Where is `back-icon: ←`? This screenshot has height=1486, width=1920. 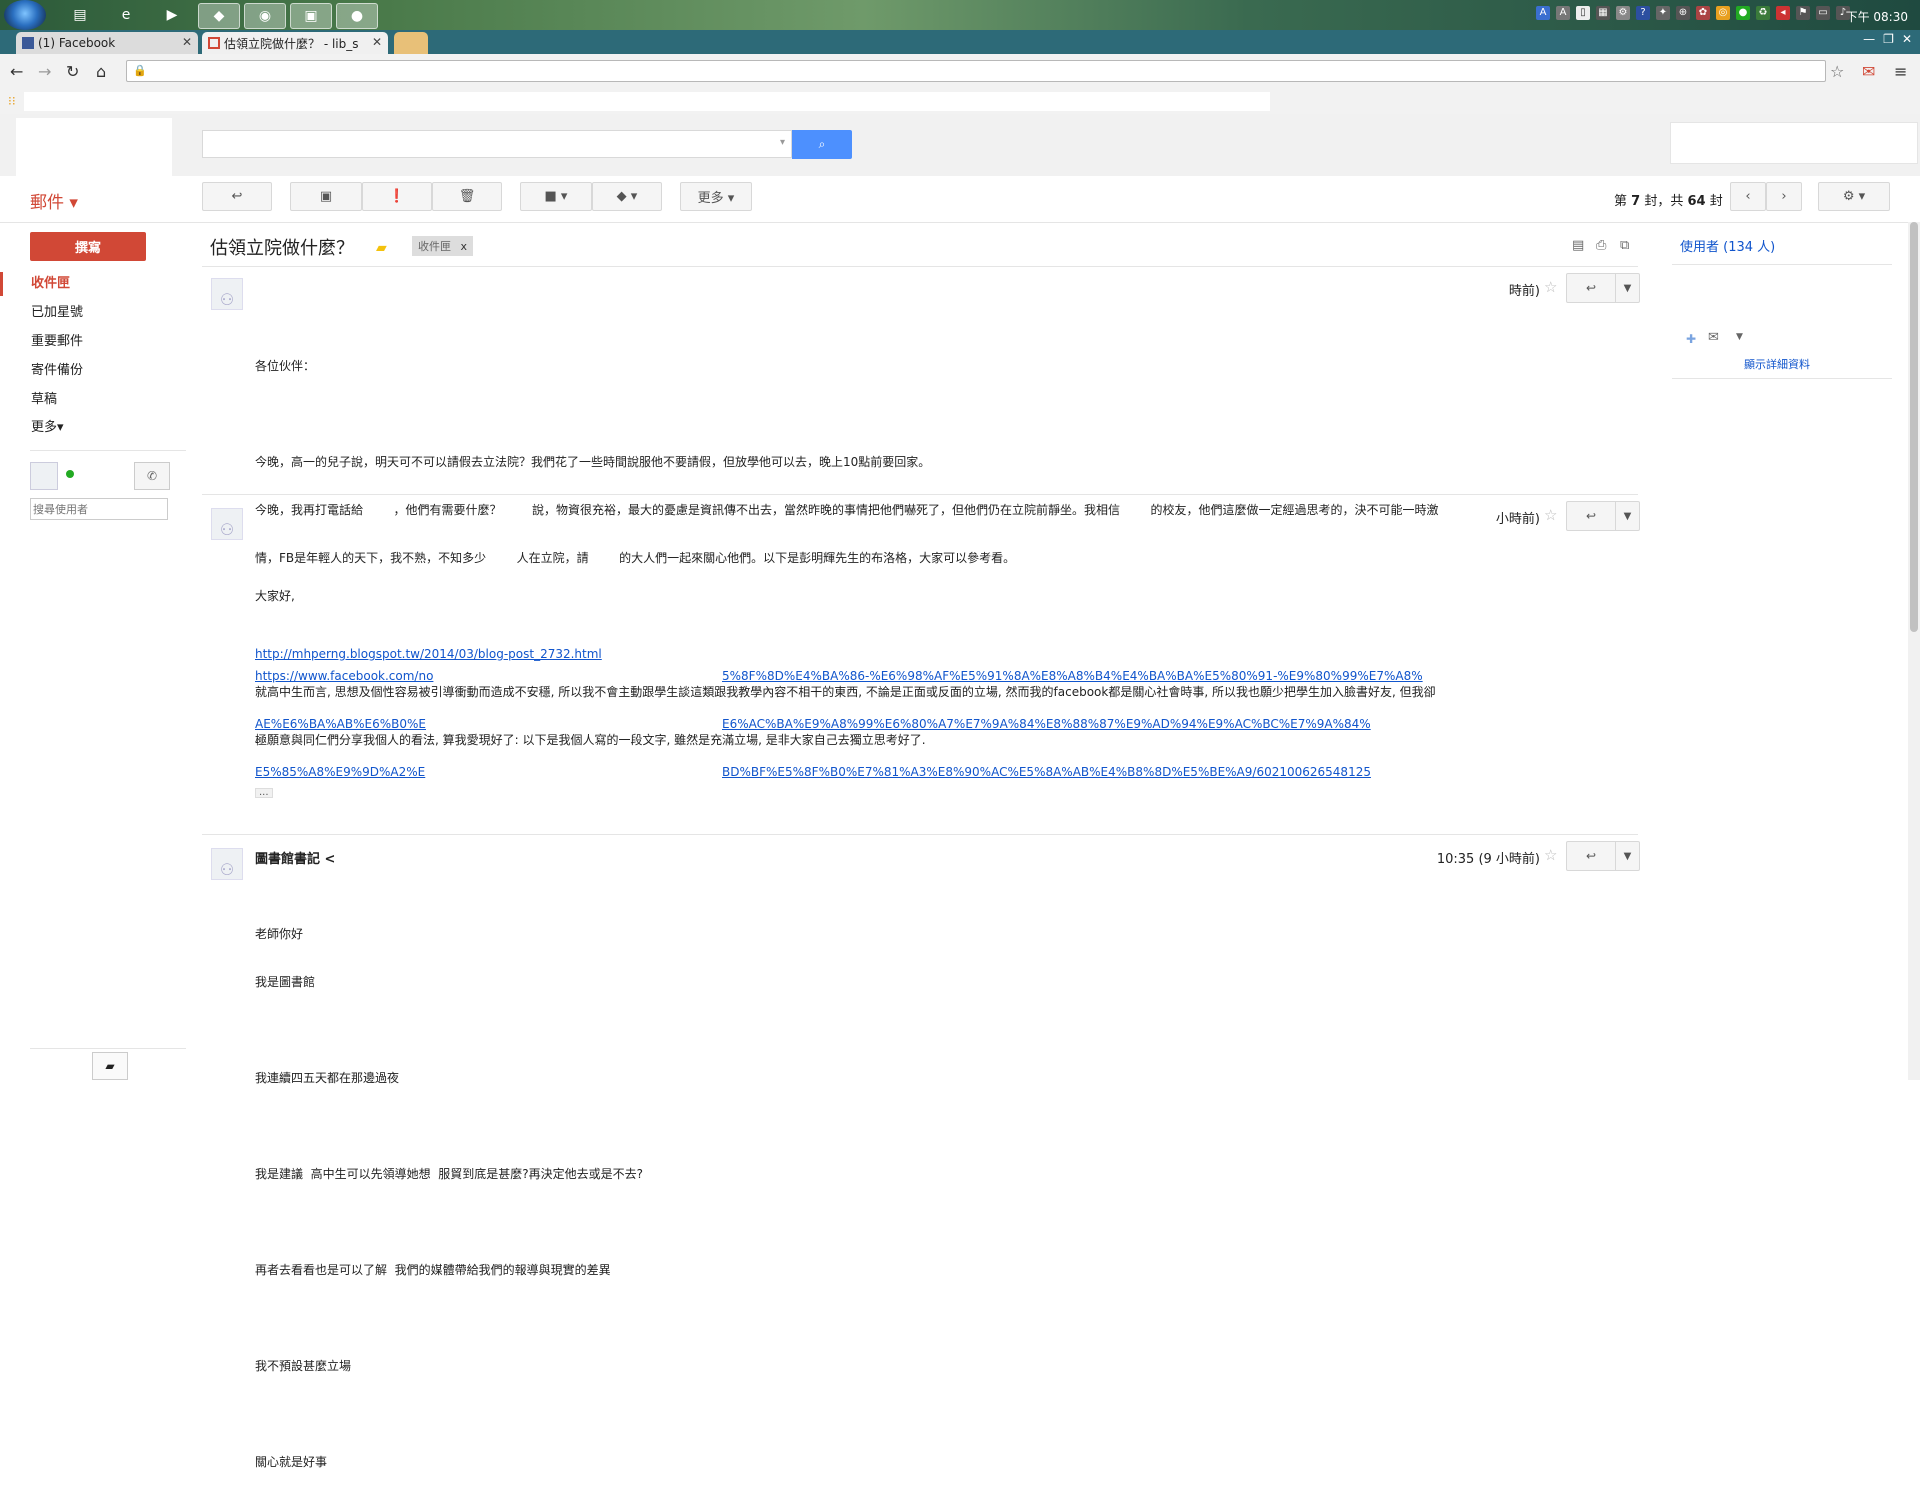 back-icon: ← is located at coordinates (16, 71).